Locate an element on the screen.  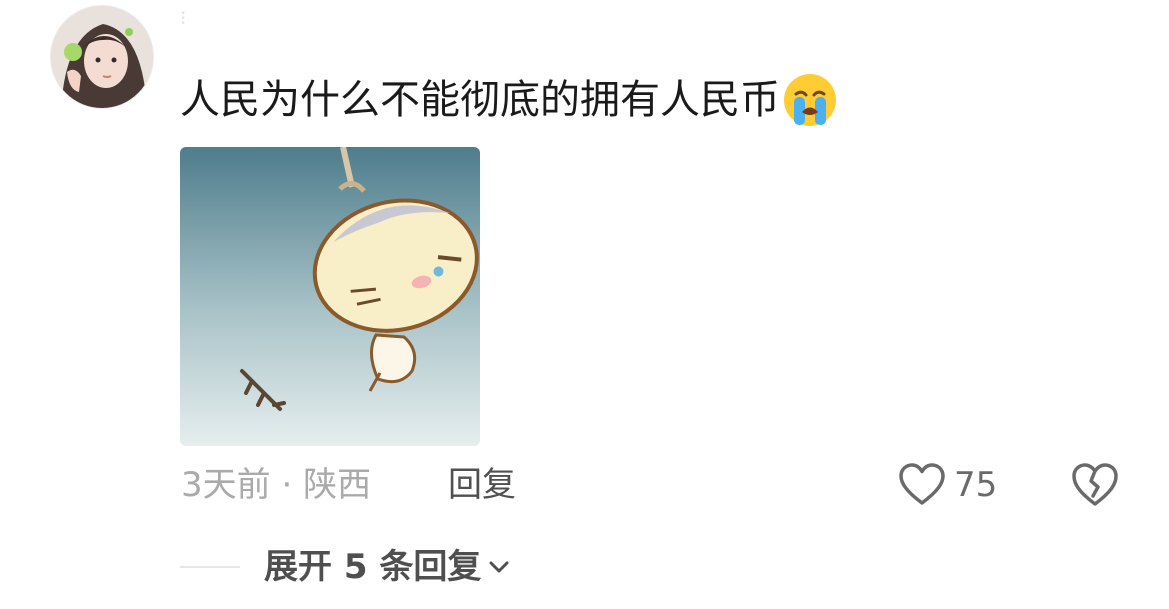
dislike-button is located at coordinates (1095, 485).